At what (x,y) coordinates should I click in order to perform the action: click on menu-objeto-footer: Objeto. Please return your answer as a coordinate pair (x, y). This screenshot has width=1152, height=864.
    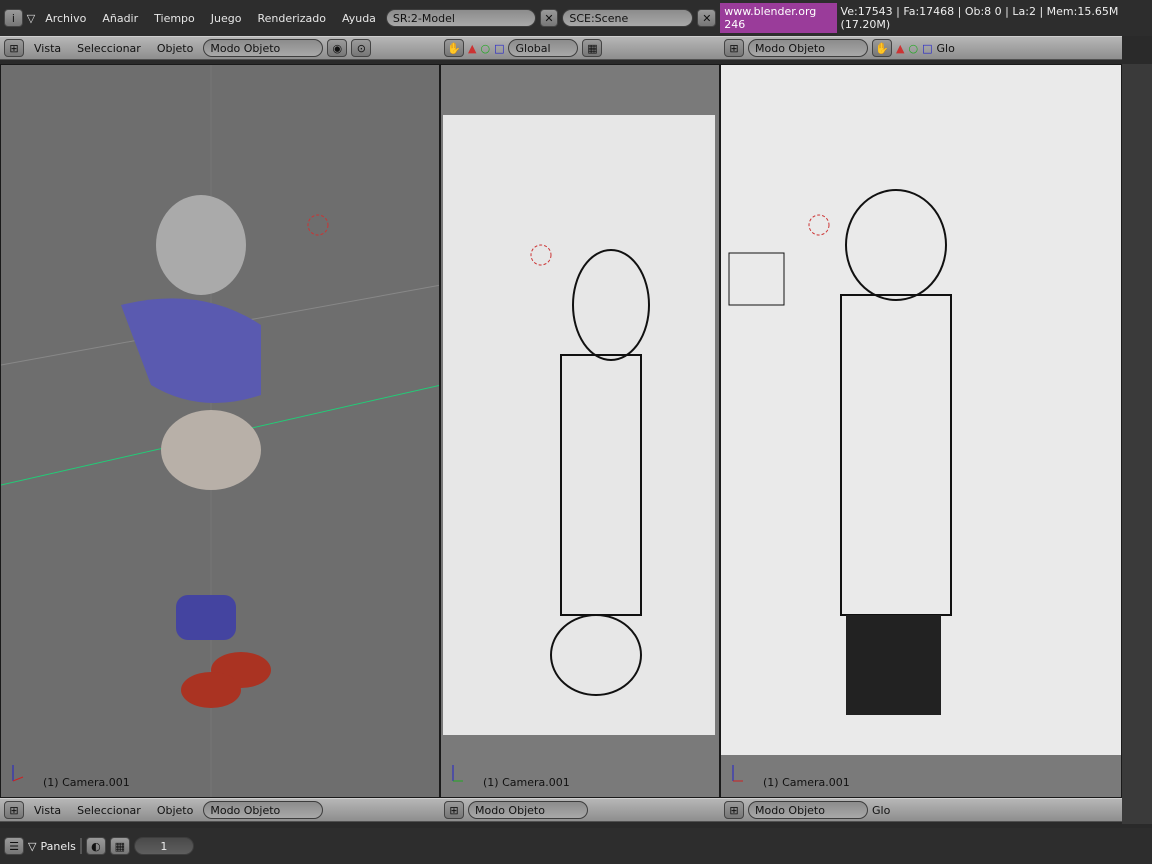
    Looking at the image, I should click on (175, 810).